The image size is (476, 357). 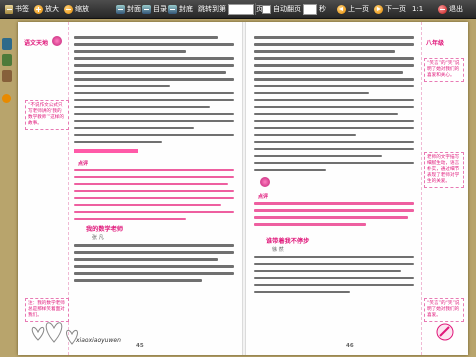 What do you see at coordinates (445, 332) in the screenshot?
I see `pencil-icon` at bounding box center [445, 332].